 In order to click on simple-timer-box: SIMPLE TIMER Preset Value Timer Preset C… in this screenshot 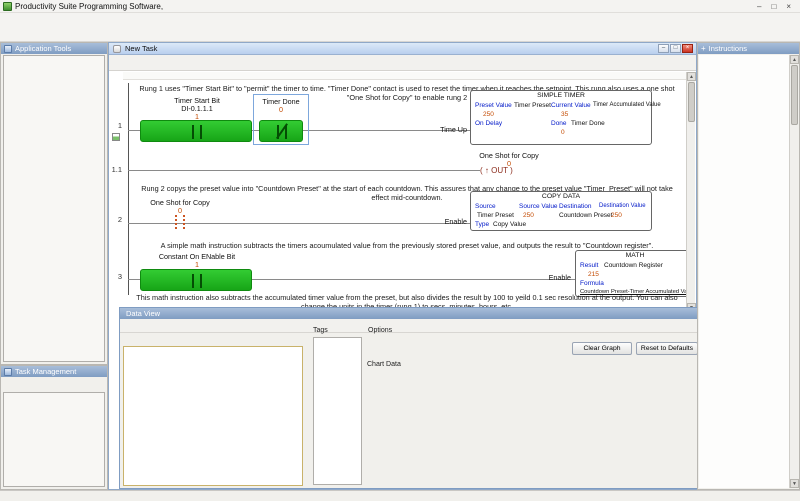, I will do `click(565, 117)`.